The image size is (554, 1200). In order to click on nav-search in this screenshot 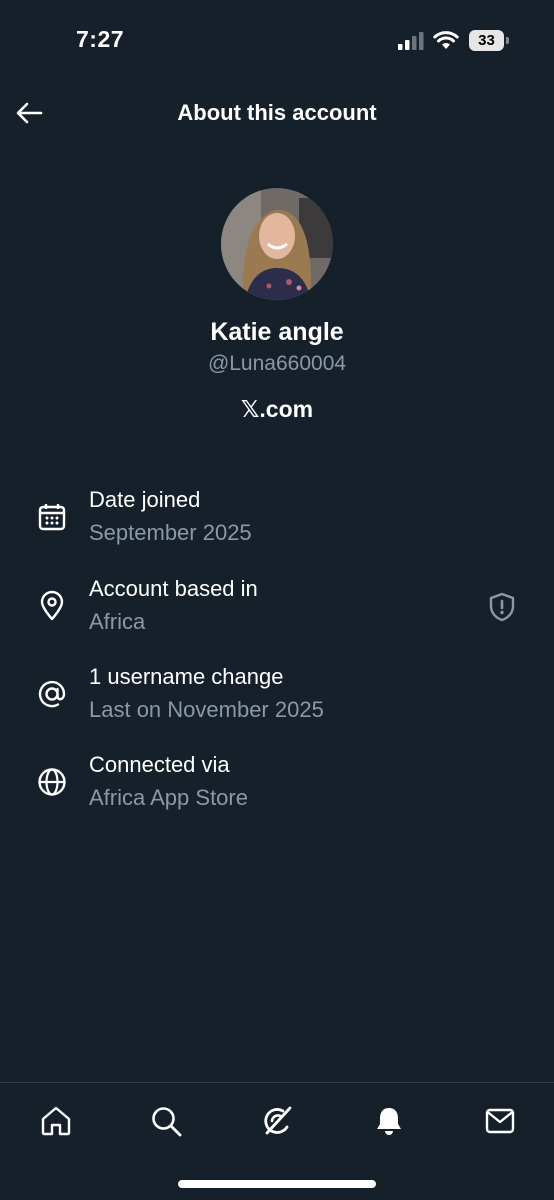, I will do `click(166, 1121)`.